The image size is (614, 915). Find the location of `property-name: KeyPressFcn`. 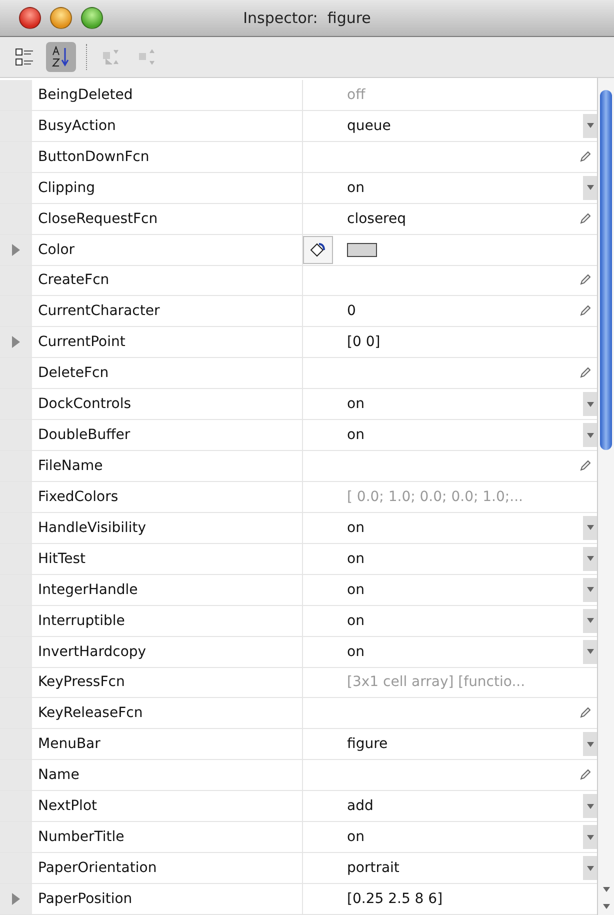

property-name: KeyPressFcn is located at coordinates (167, 683).